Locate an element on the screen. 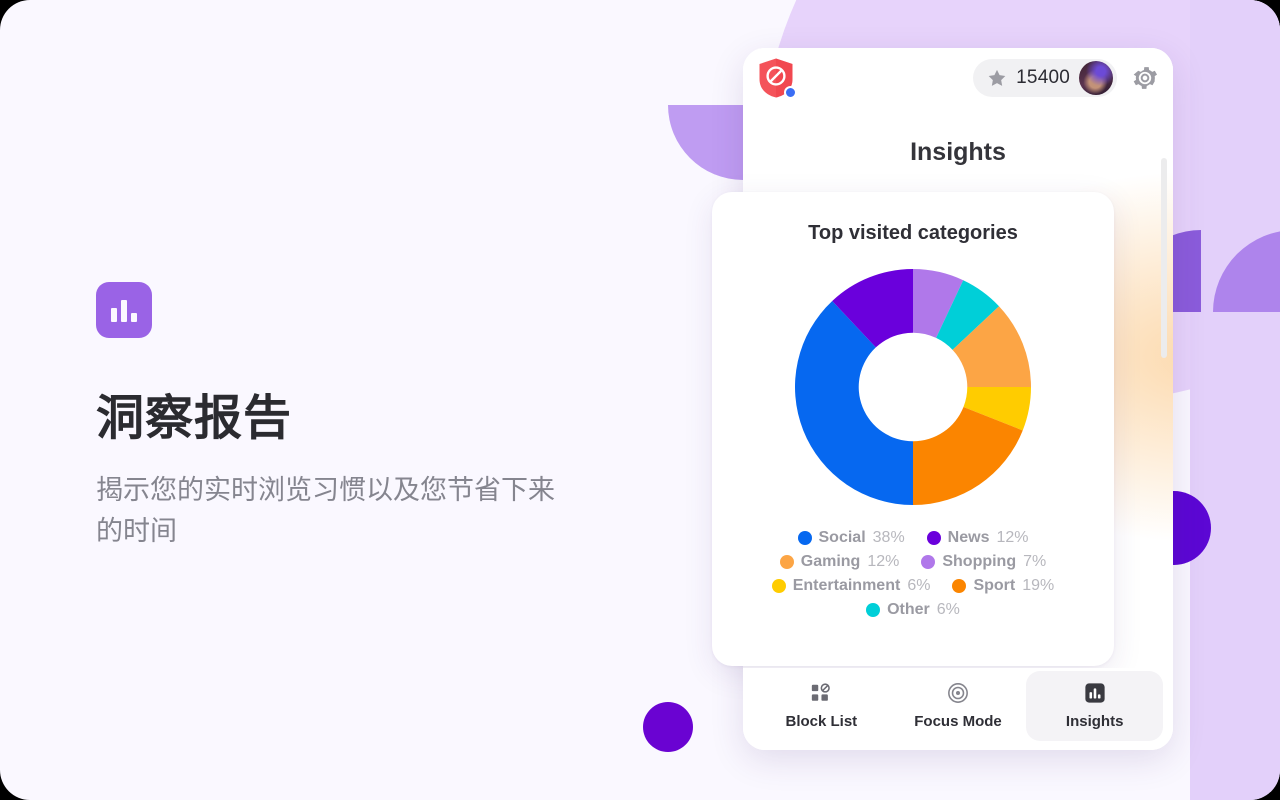 The width and height of the screenshot is (1280, 800). legend-item: Social 38% is located at coordinates (851, 538).